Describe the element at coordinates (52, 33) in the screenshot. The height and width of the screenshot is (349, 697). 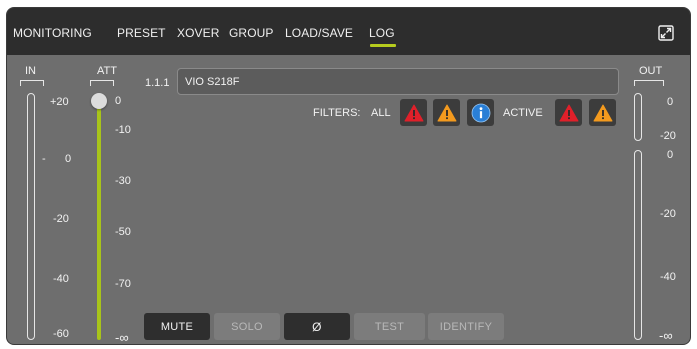
I see `tab-monitoring: MONITORING` at that location.